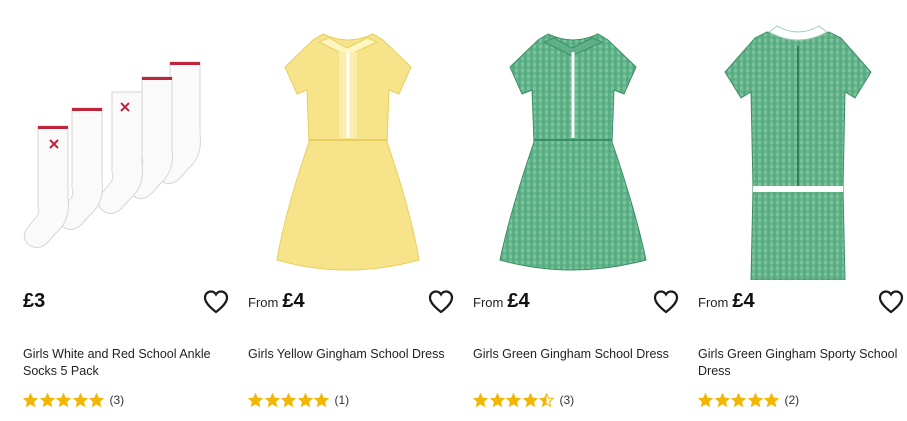 The width and height of the screenshot is (907, 421). I want to click on product-title: Girls Green Gingham School Dress, so click(573, 354).